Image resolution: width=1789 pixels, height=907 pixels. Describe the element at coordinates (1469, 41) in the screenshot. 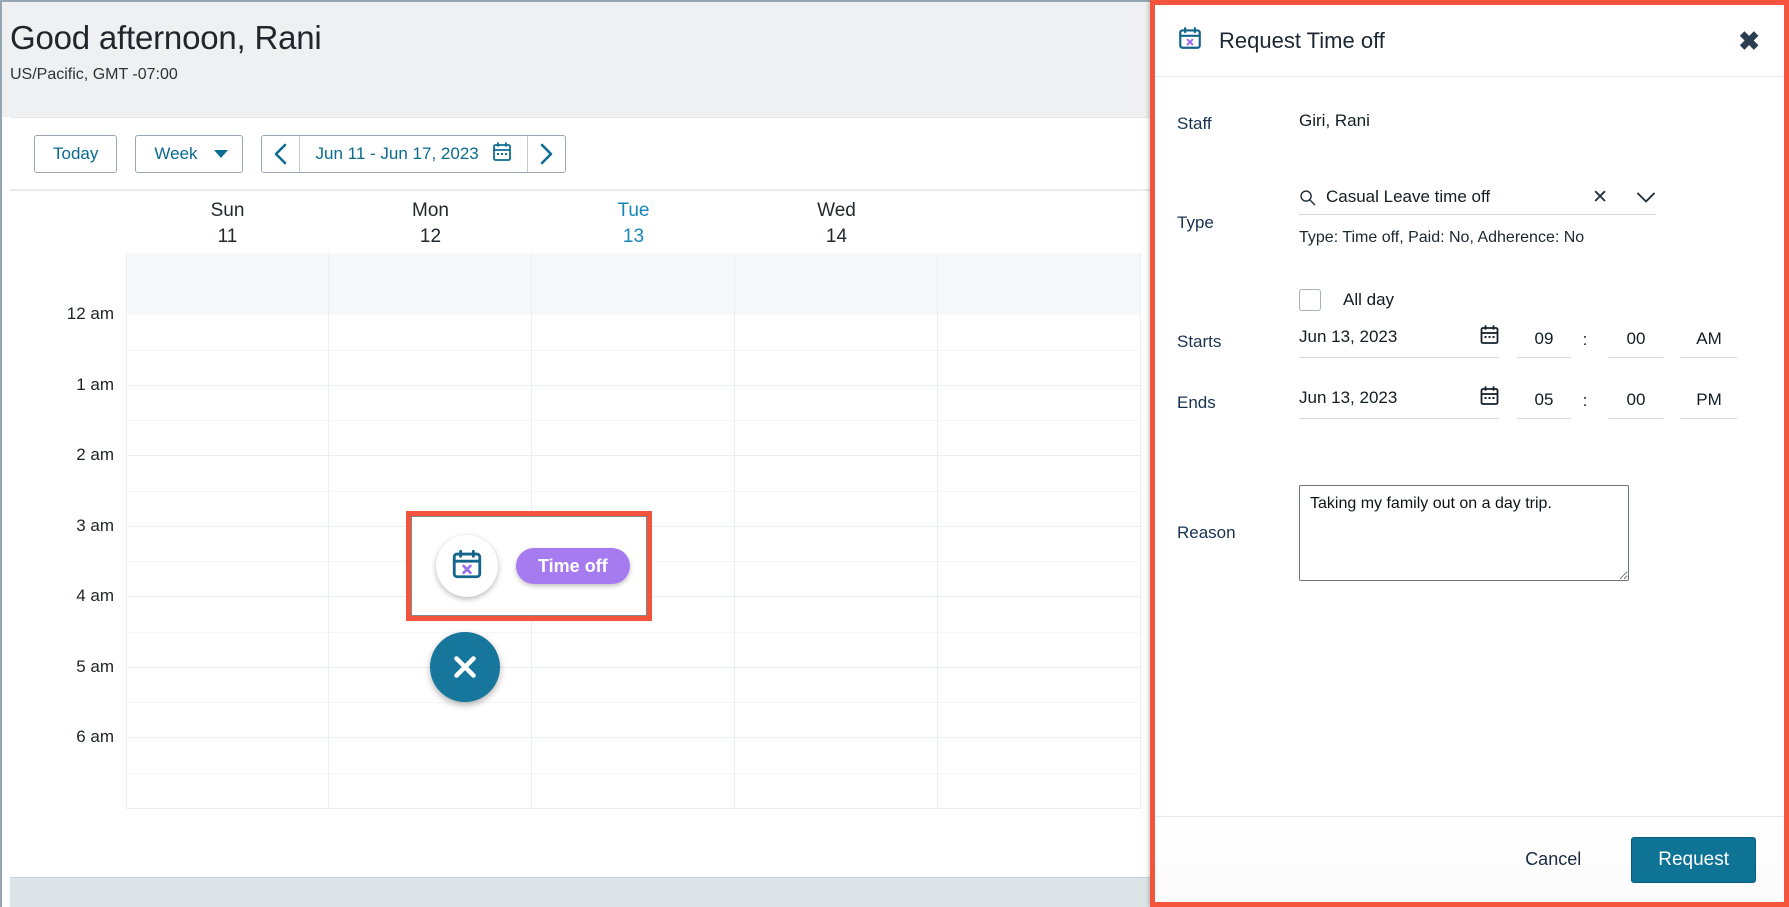

I see `dialog-header: Request Time off ✖` at that location.